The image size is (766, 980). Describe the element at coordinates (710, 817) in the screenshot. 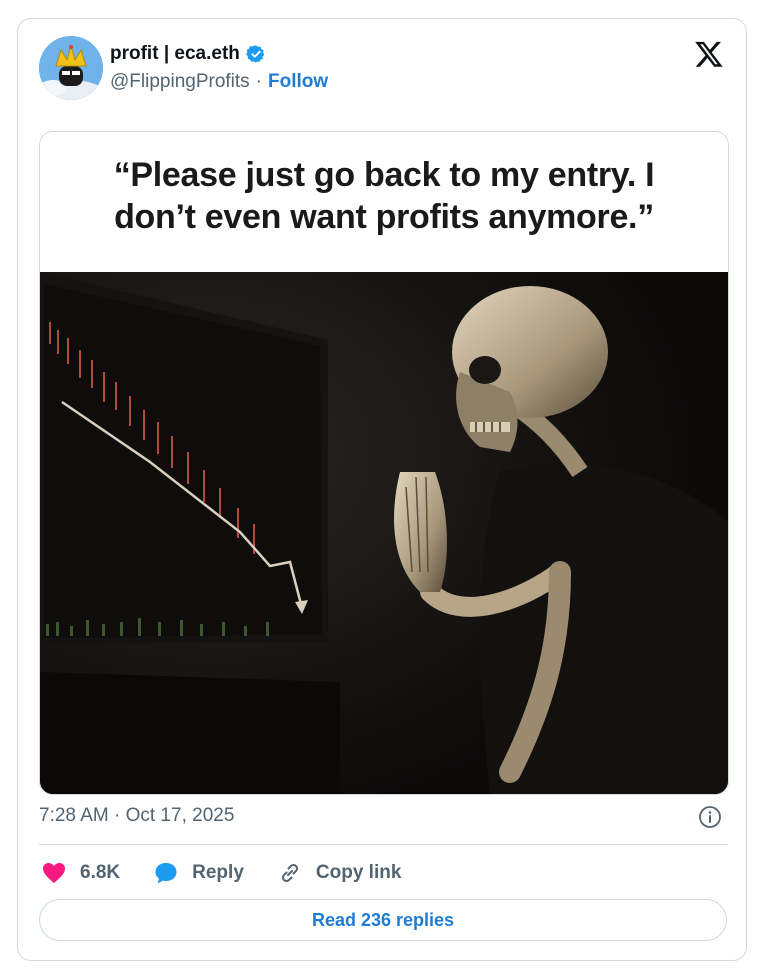

I see `info-icon` at that location.